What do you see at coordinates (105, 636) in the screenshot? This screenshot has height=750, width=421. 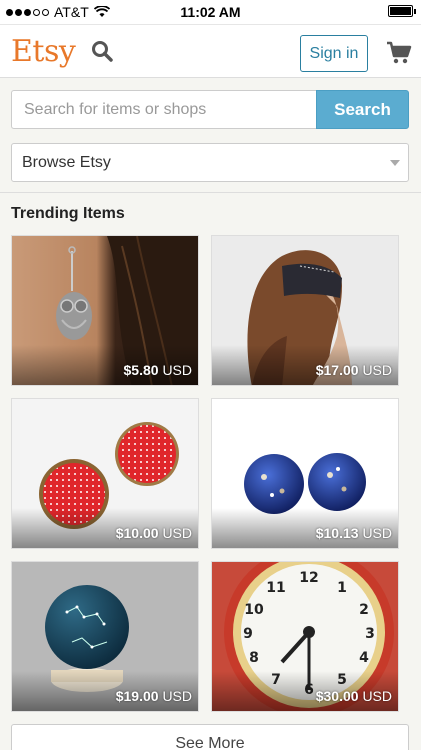 I see `product-card: $19.00 USD` at bounding box center [105, 636].